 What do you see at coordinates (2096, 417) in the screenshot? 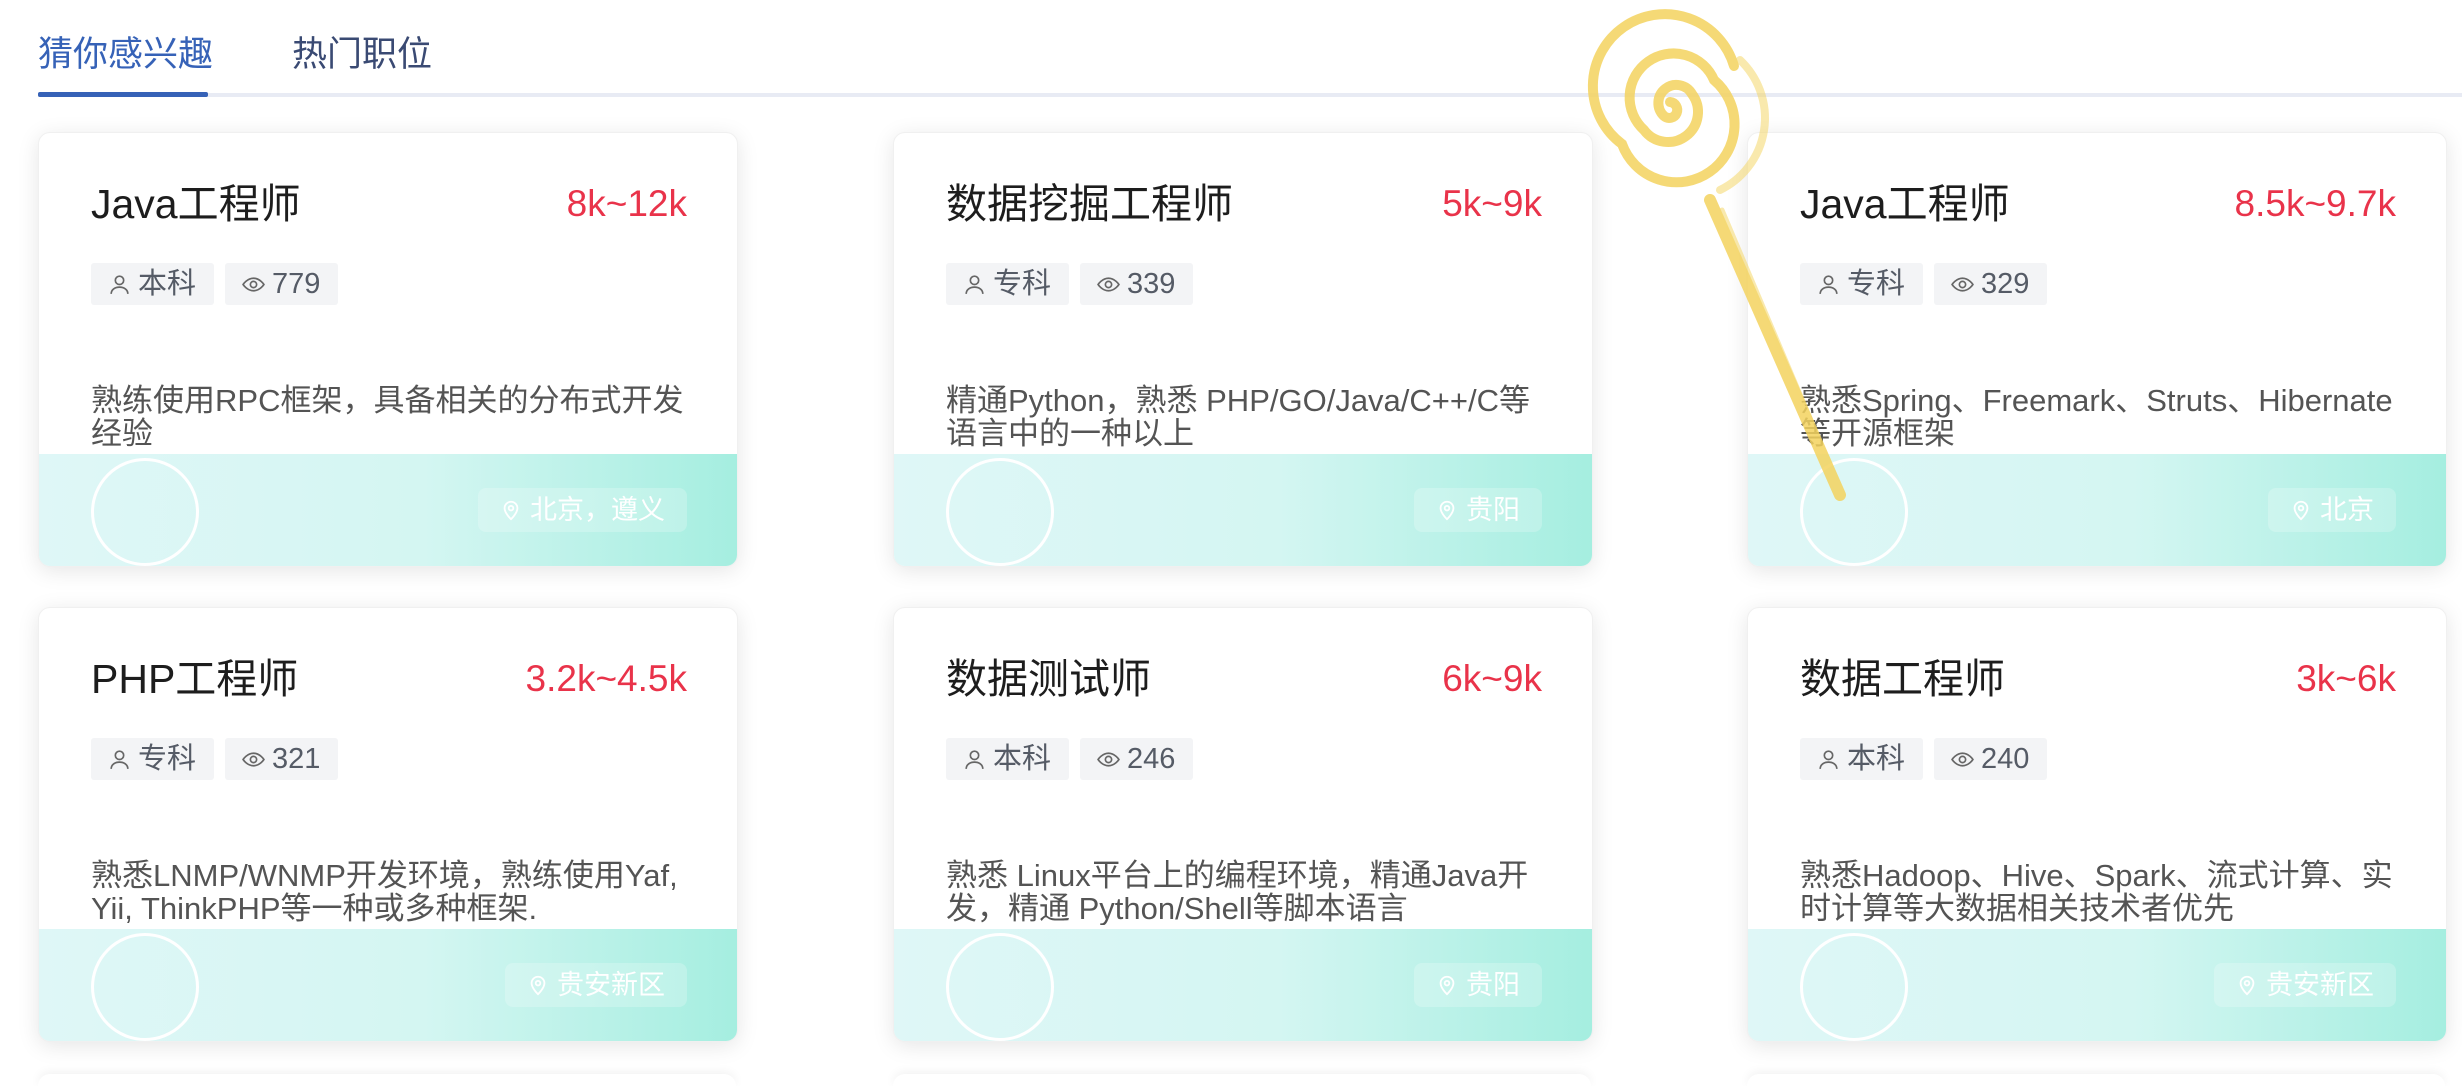
I see `job-description: 熟悉Spring、Freemark、Struts、Hibernate 等开源框架` at bounding box center [2096, 417].